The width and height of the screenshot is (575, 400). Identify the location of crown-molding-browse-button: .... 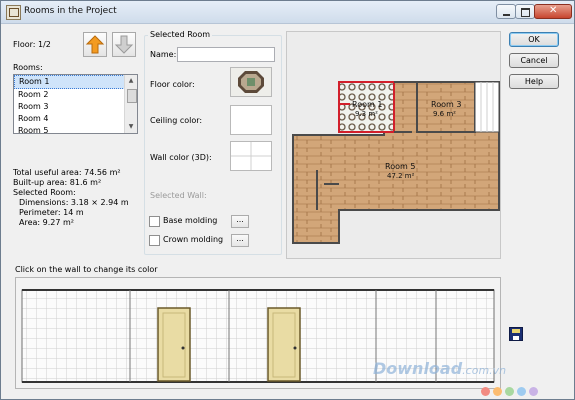
(240, 240).